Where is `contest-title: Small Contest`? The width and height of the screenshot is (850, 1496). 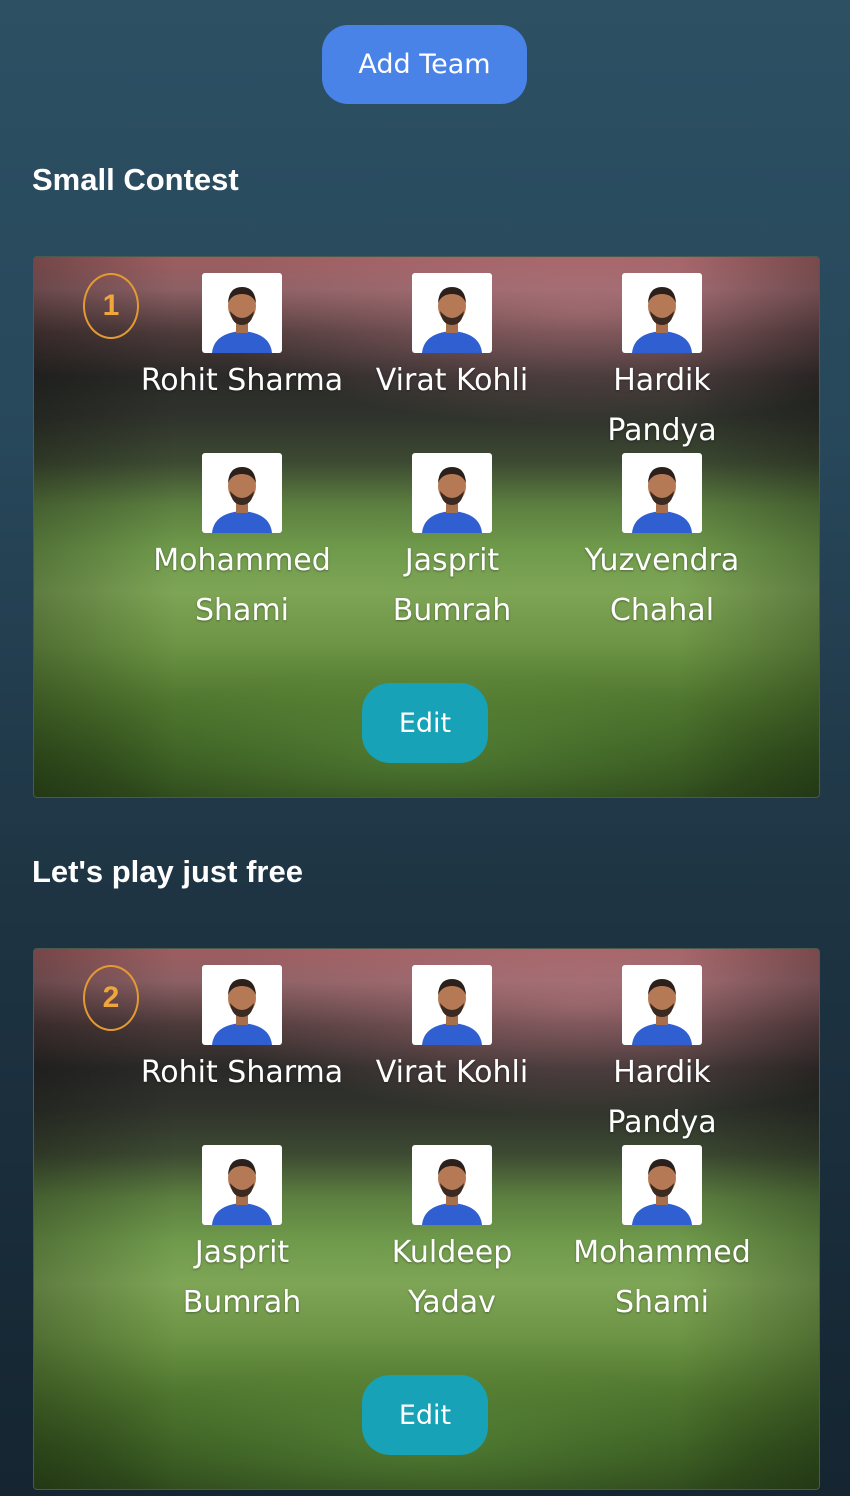 contest-title: Small Contest is located at coordinates (135, 179).